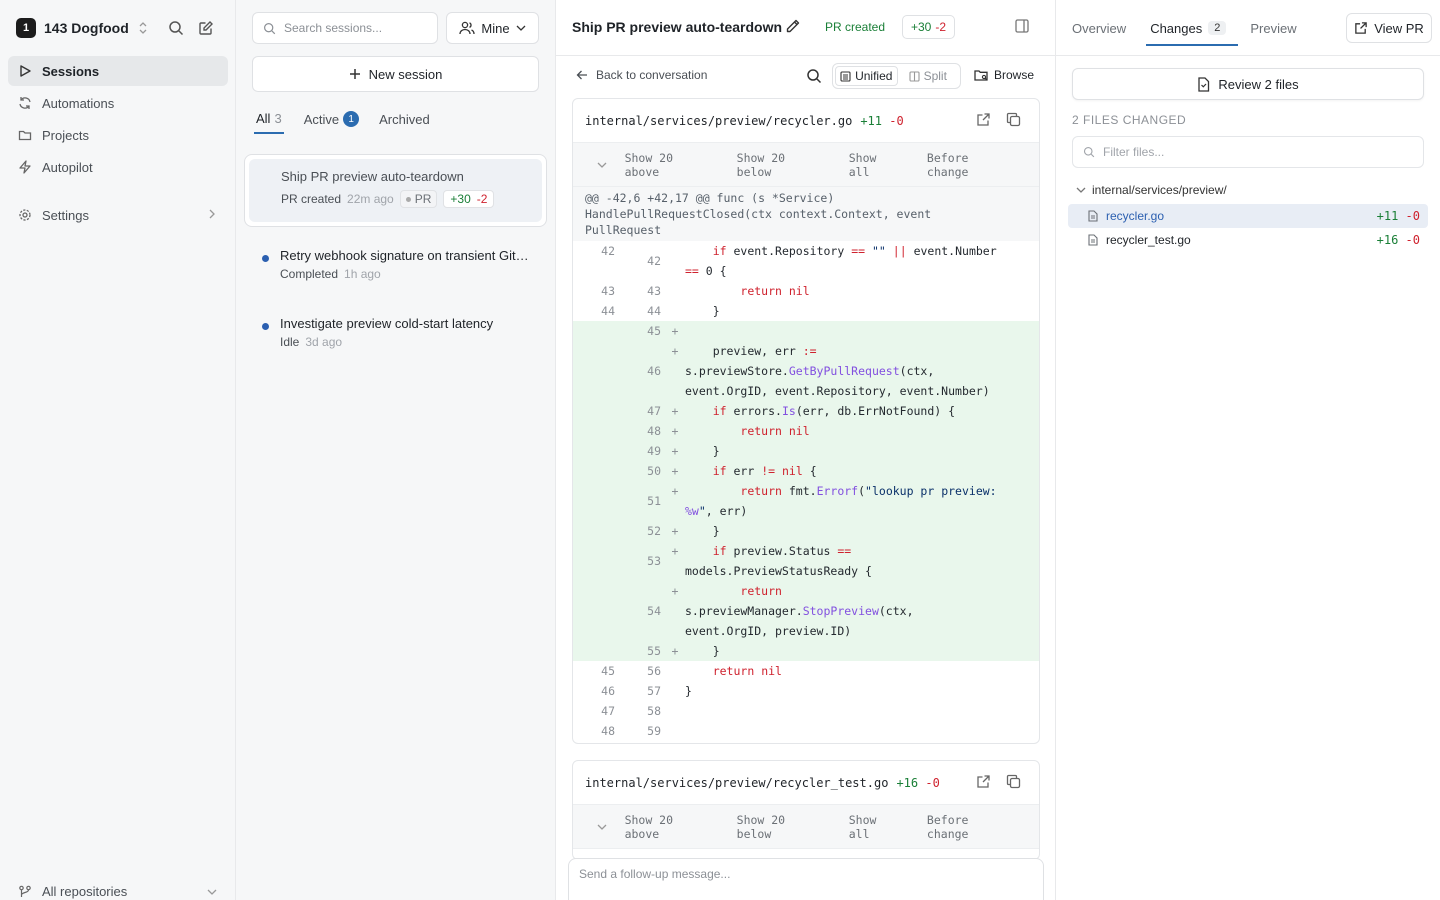  I want to click on tree-file-item: recycler.go +11 -0, so click(1248, 216).